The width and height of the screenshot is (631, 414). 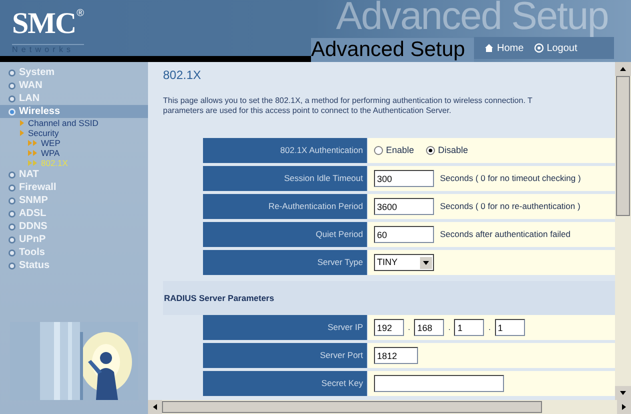 I want to click on scroll-left-icon, so click(x=155, y=407).